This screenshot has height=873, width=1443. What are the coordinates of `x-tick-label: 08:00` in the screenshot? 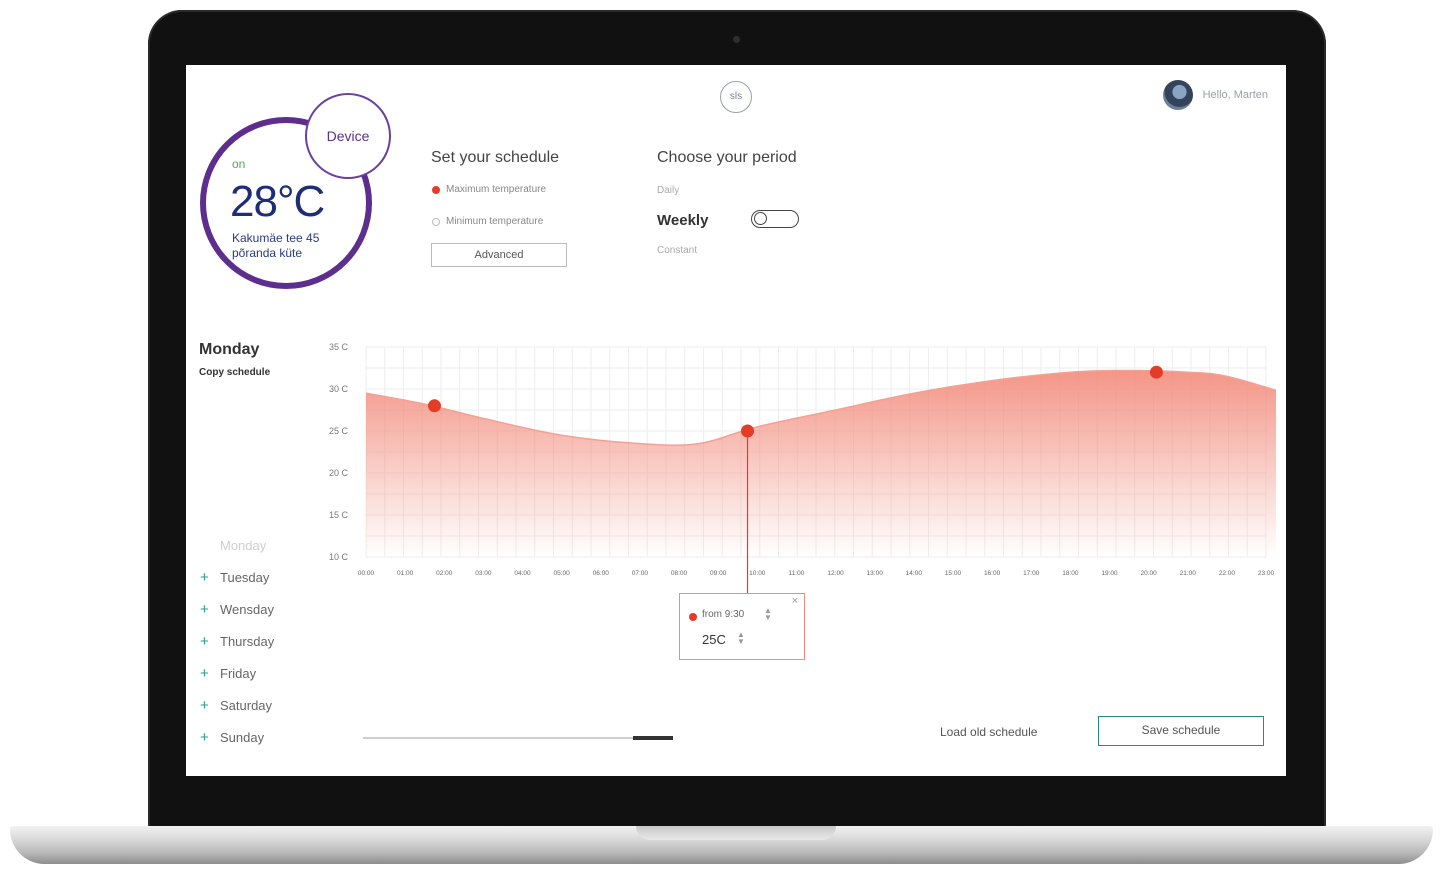 It's located at (679, 573).